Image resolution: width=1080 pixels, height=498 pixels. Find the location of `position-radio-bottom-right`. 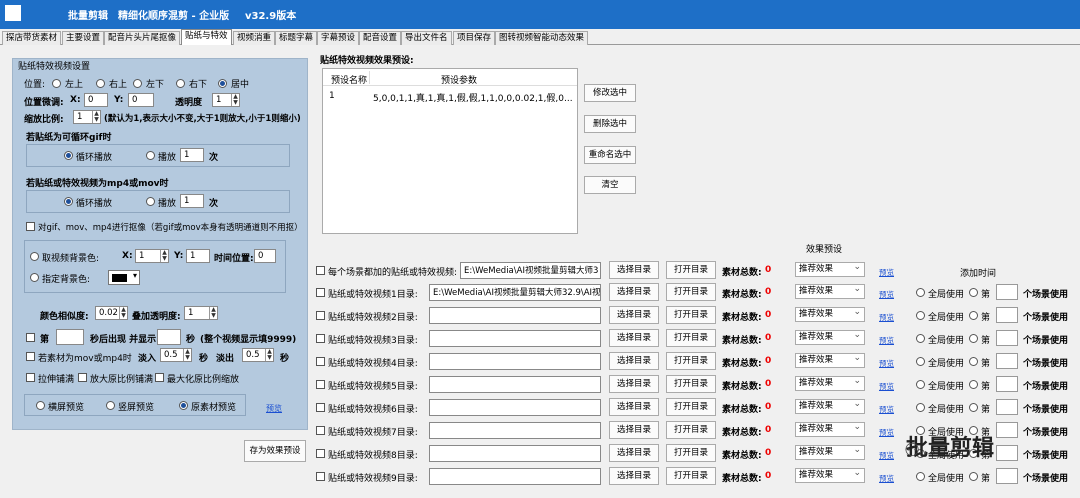

position-radio-bottom-right is located at coordinates (180, 83).